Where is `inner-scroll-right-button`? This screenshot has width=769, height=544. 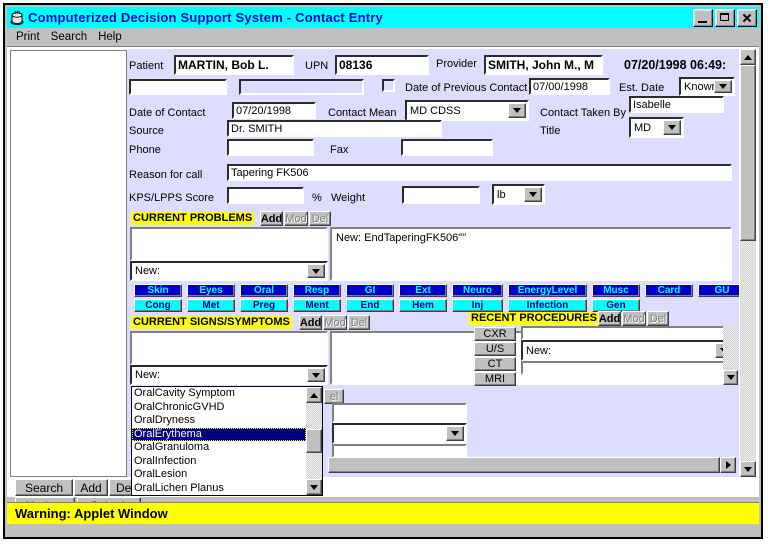 inner-scroll-right-button is located at coordinates (728, 465).